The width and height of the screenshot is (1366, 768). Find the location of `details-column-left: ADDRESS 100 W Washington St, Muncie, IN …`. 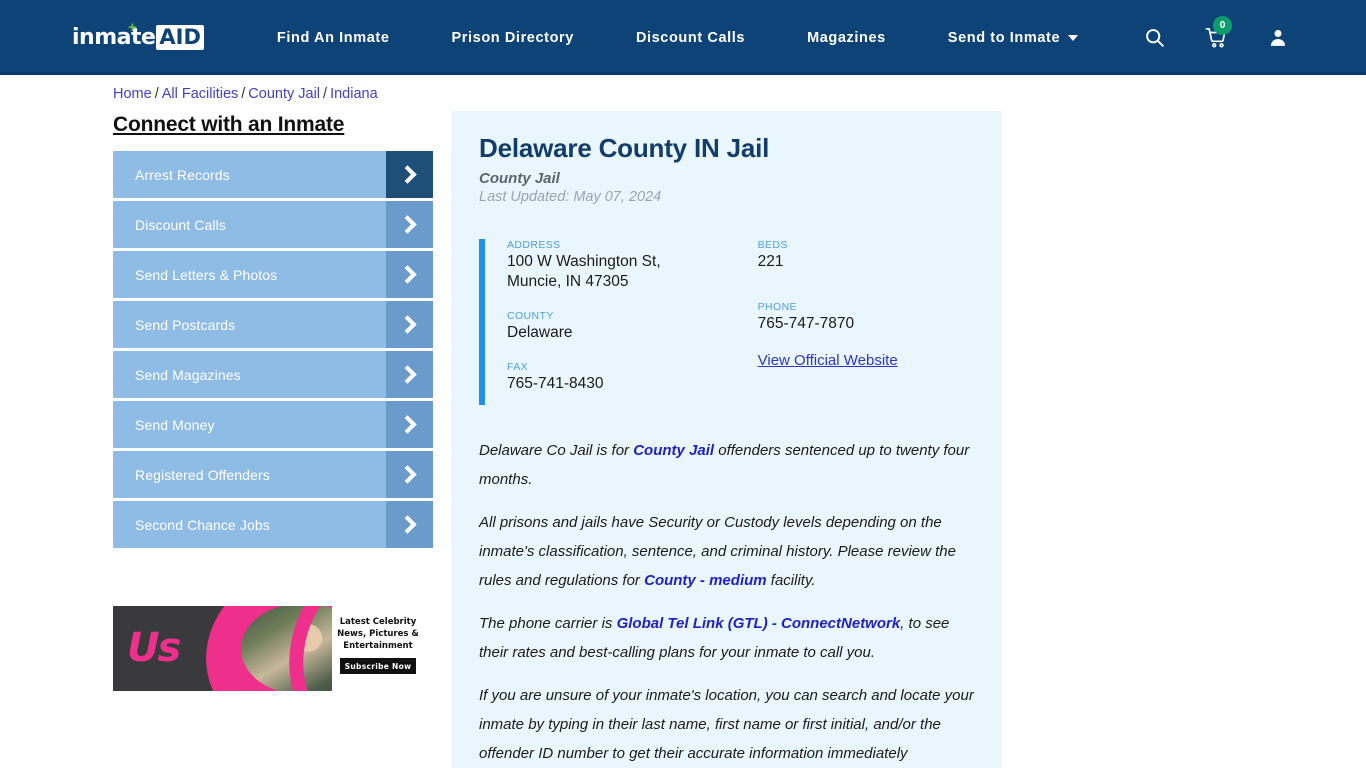

details-column-left: ADDRESS 100 W Washington St, Muncie, IN … is located at coordinates (632, 325).